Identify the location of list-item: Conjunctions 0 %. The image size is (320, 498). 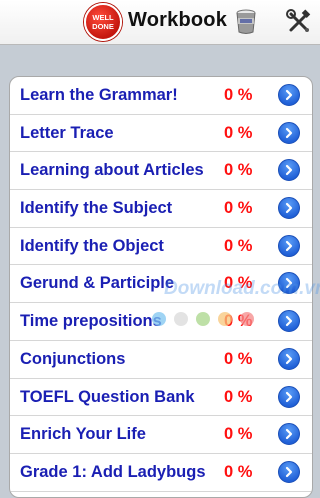
(161, 360).